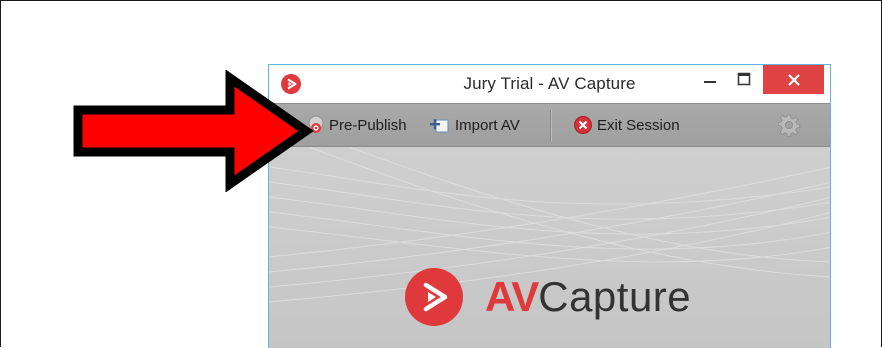 The image size is (882, 348). What do you see at coordinates (638, 125) in the screenshot?
I see `exit-session-label: Exit Session` at bounding box center [638, 125].